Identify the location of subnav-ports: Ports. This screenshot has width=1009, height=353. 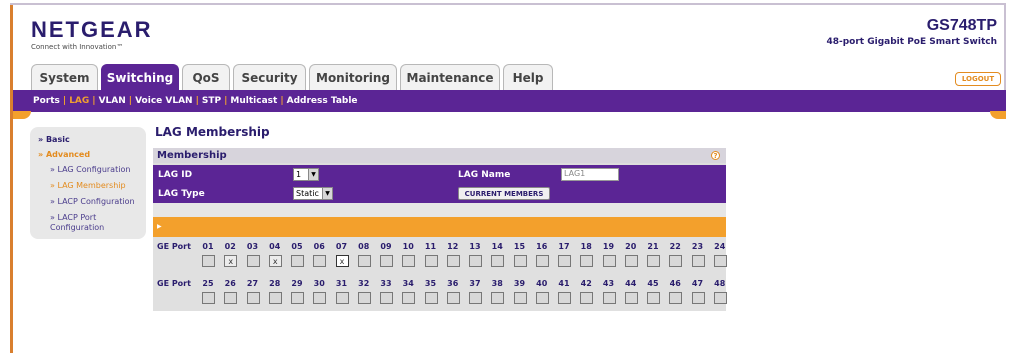
(46, 101).